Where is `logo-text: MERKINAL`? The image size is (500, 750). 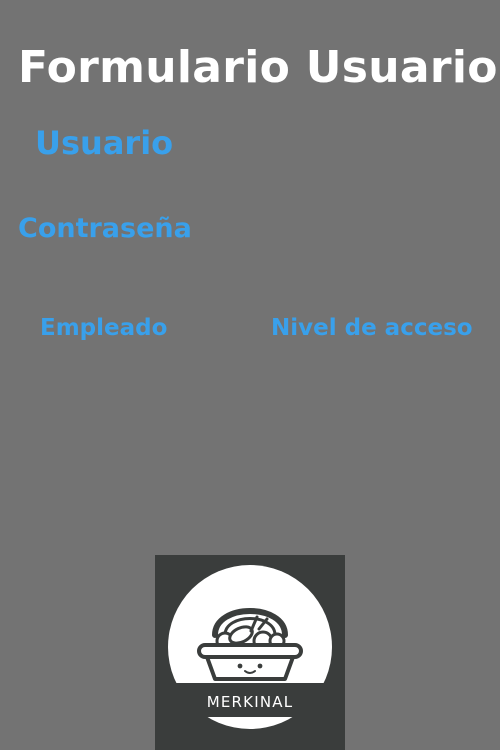 logo-text: MERKINAL is located at coordinates (250, 702).